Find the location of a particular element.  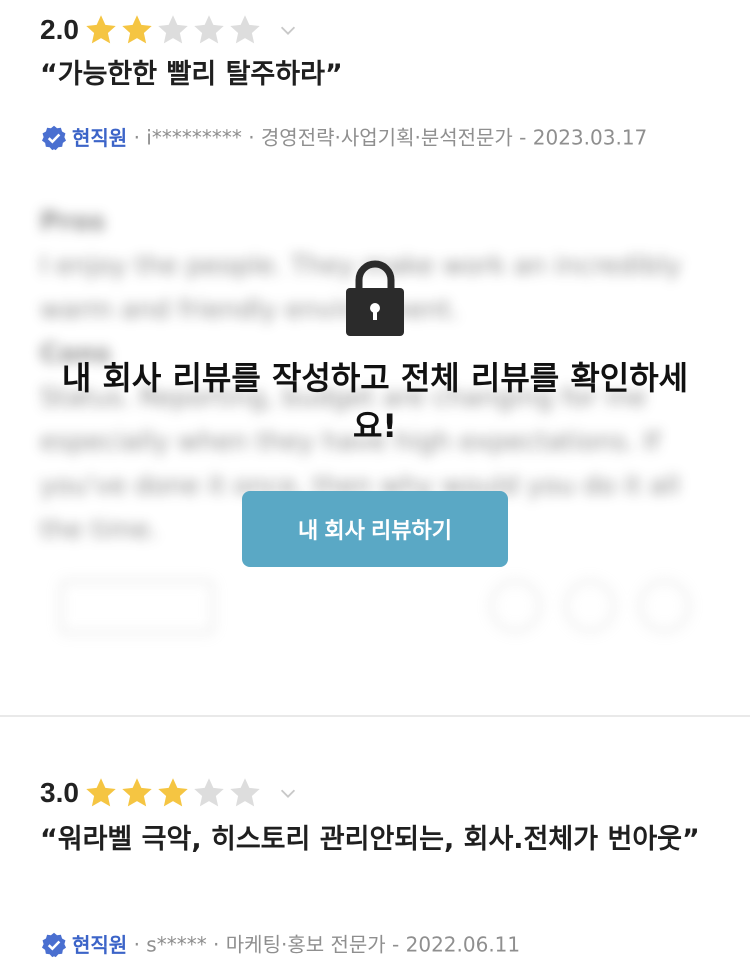

rating-row: 2.0 is located at coordinates (169, 30).